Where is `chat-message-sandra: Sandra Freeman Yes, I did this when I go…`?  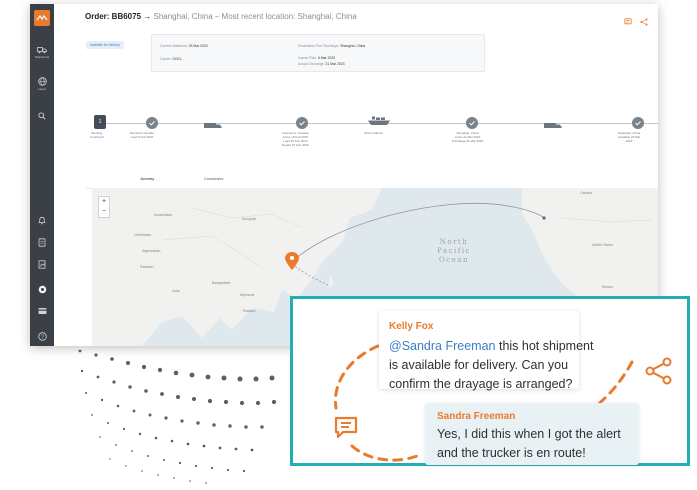 chat-message-sandra: Sandra Freeman Yes, I did this when I go… is located at coordinates (532, 434).